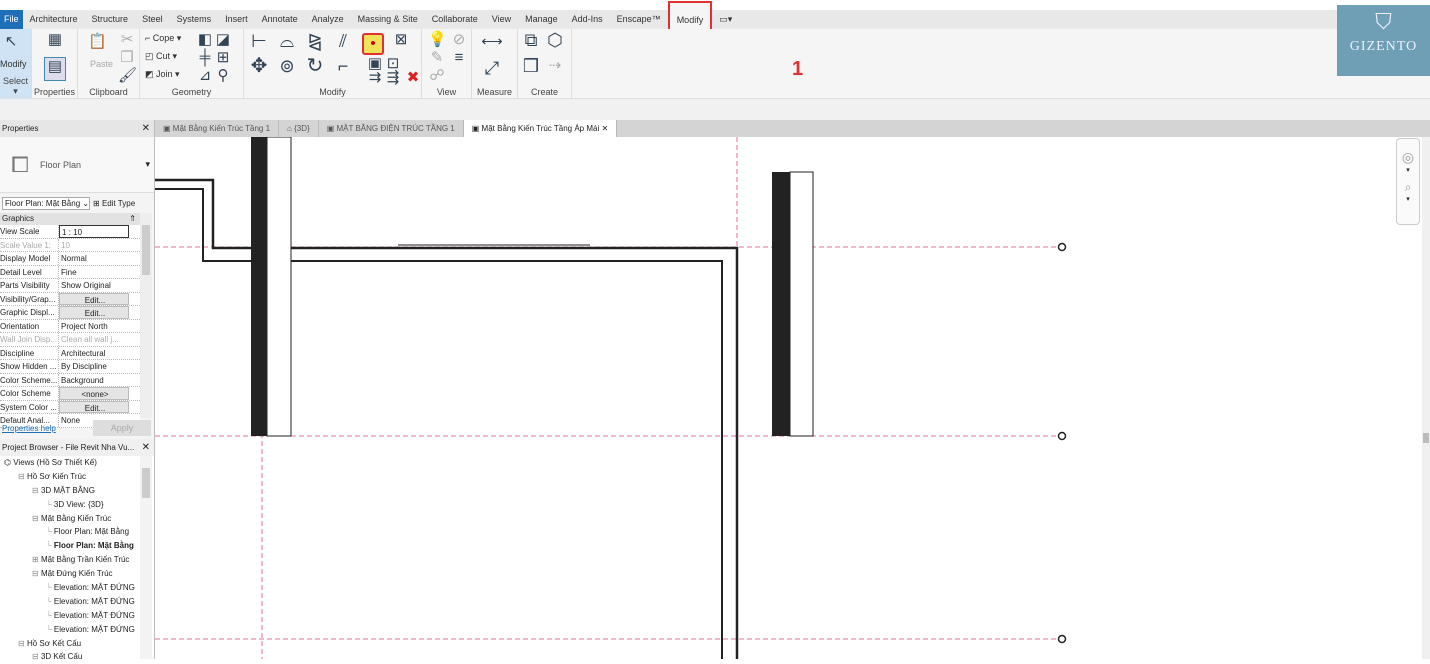 This screenshot has height=664, width=1430. I want to click on ribbon-tab-architecture: Architecture, so click(54, 19).